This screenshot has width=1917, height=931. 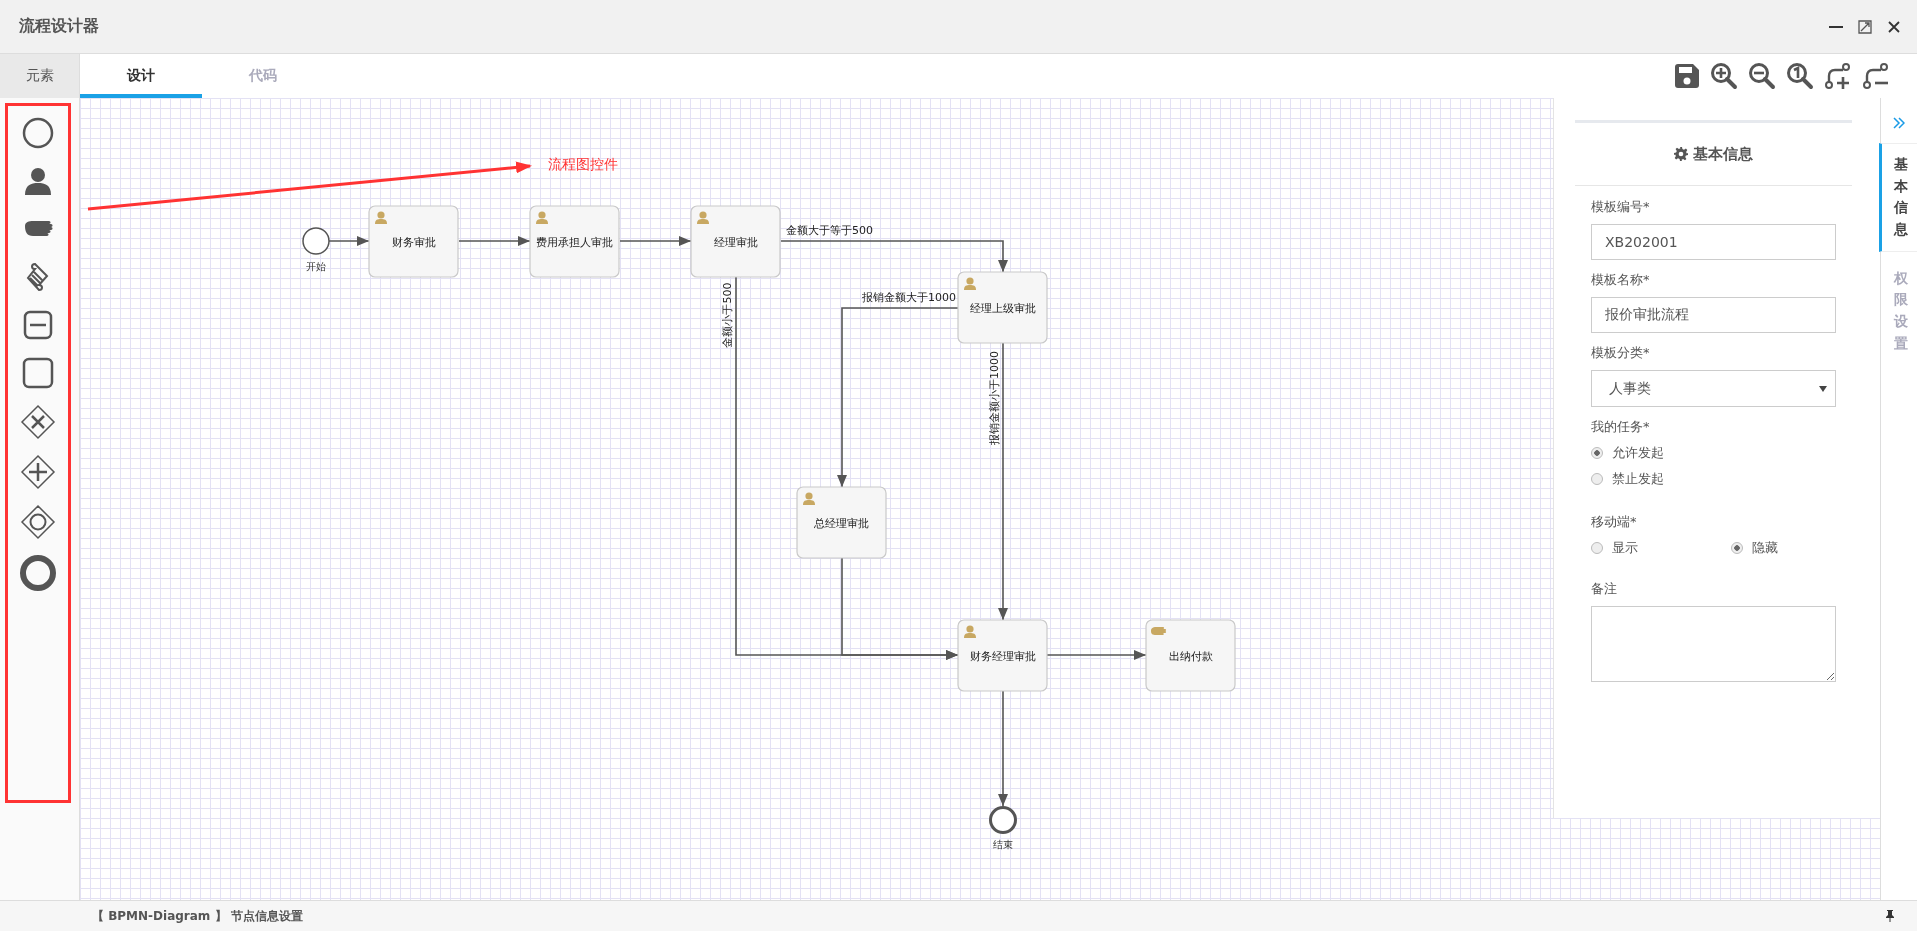 What do you see at coordinates (1638, 453) in the screenshot?
I see `radio-label: 允许发起` at bounding box center [1638, 453].